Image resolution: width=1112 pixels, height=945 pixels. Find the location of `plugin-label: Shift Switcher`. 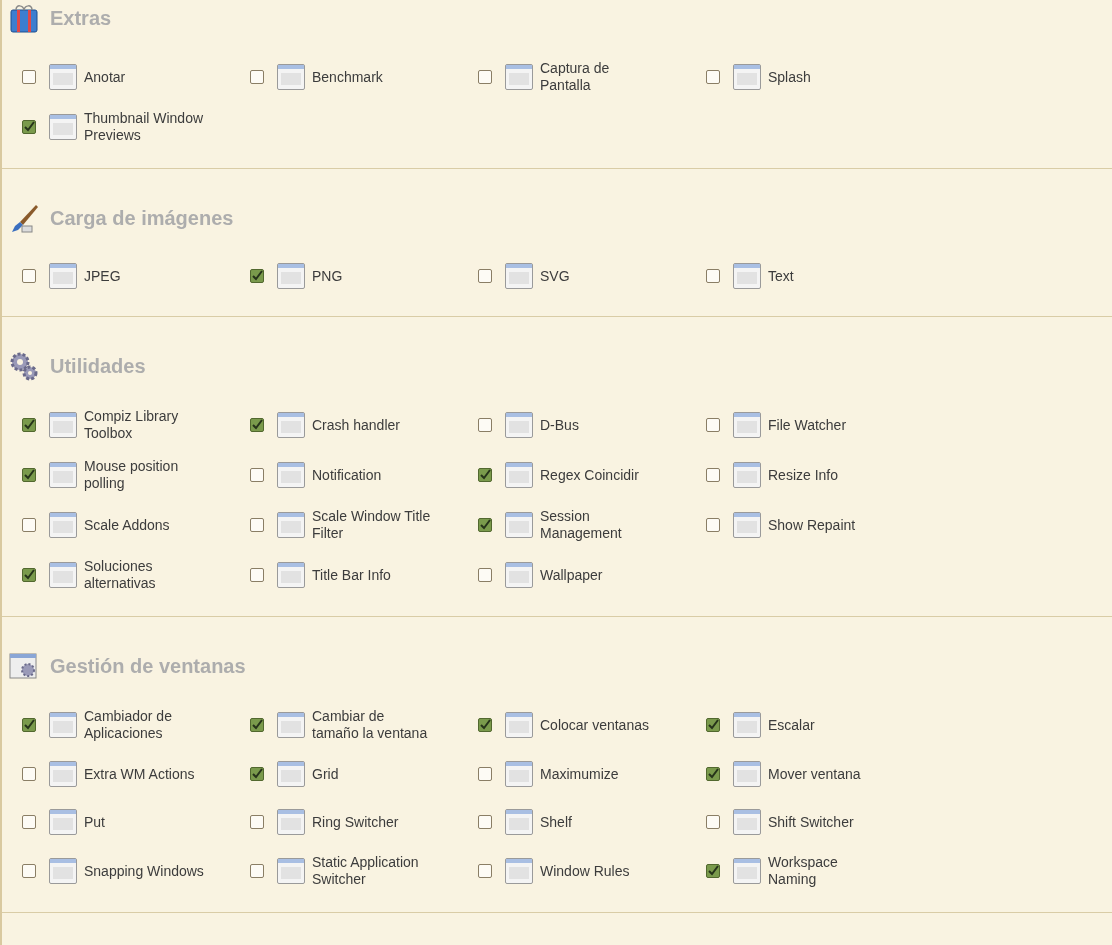

plugin-label: Shift Switcher is located at coordinates (811, 822).